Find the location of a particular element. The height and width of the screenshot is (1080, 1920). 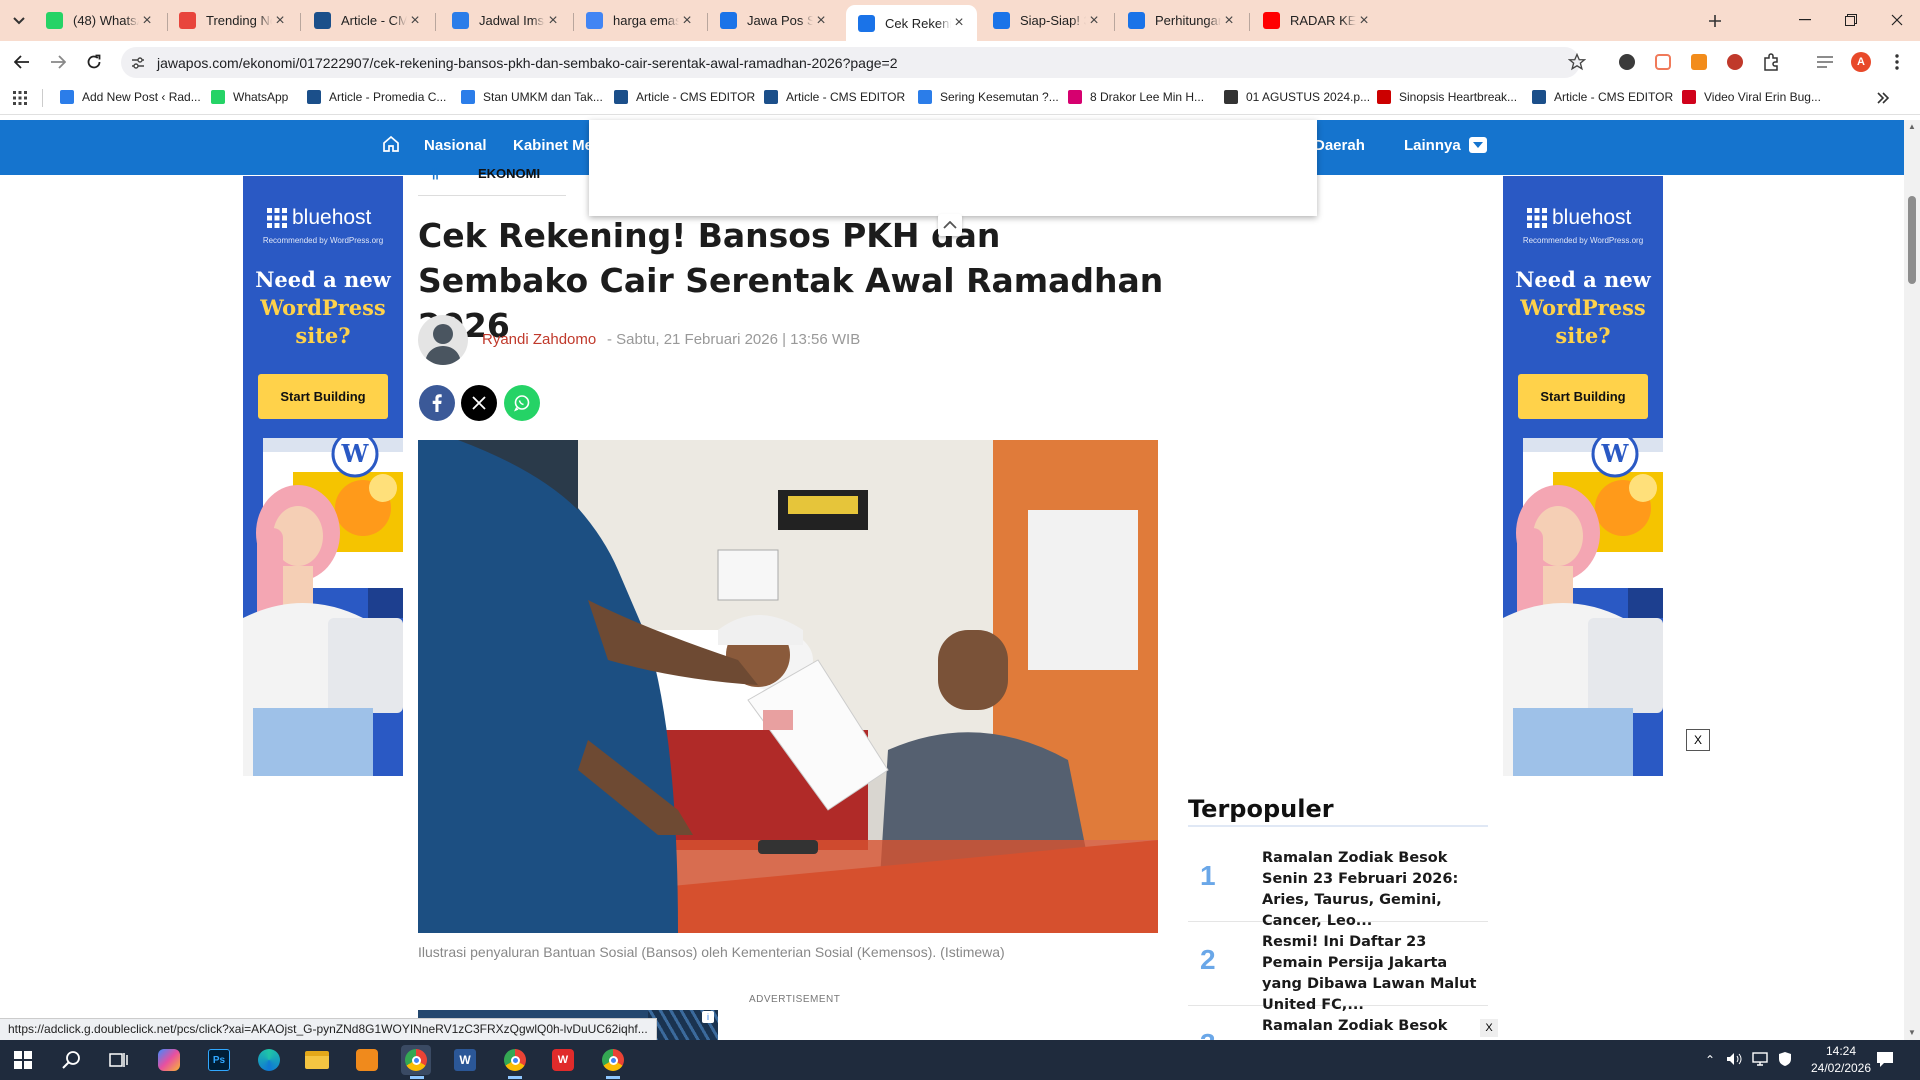

sticky-ad-close-button: X is located at coordinates (1489, 1028).